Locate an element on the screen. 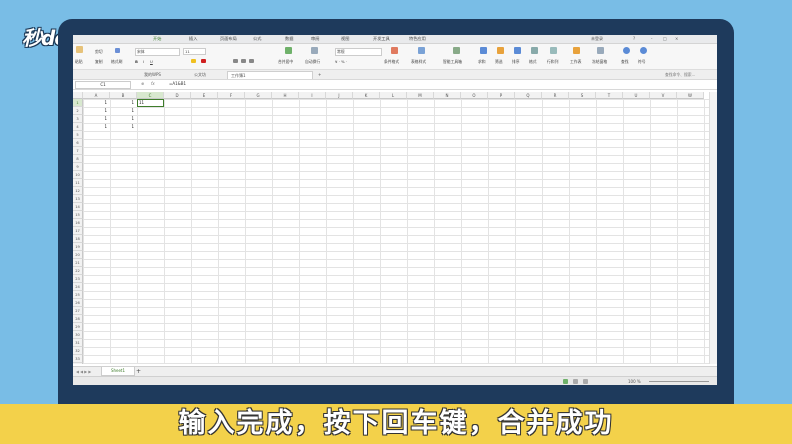 The image size is (792, 444). format-icon is located at coordinates (534, 50).